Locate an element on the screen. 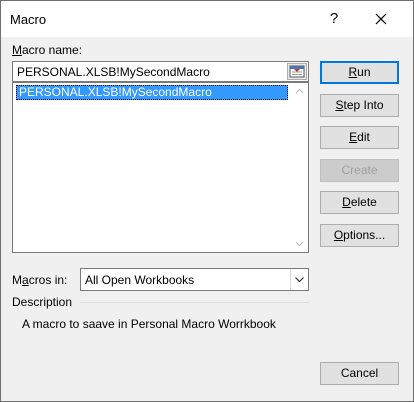 The image size is (414, 402). create-button: Create is located at coordinates (359, 170).